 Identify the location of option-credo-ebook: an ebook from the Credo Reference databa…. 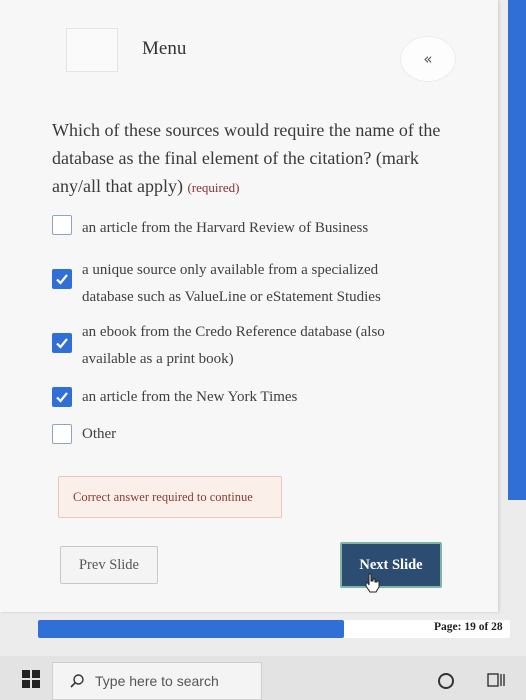
(218, 346).